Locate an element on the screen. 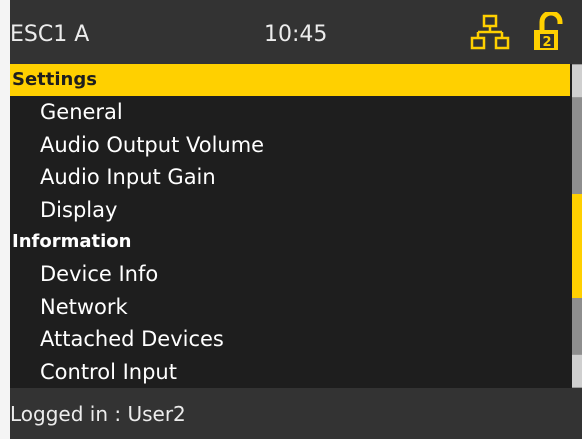 The width and height of the screenshot is (582, 439). unlocked-padlock-icon: 2 is located at coordinates (548, 31).